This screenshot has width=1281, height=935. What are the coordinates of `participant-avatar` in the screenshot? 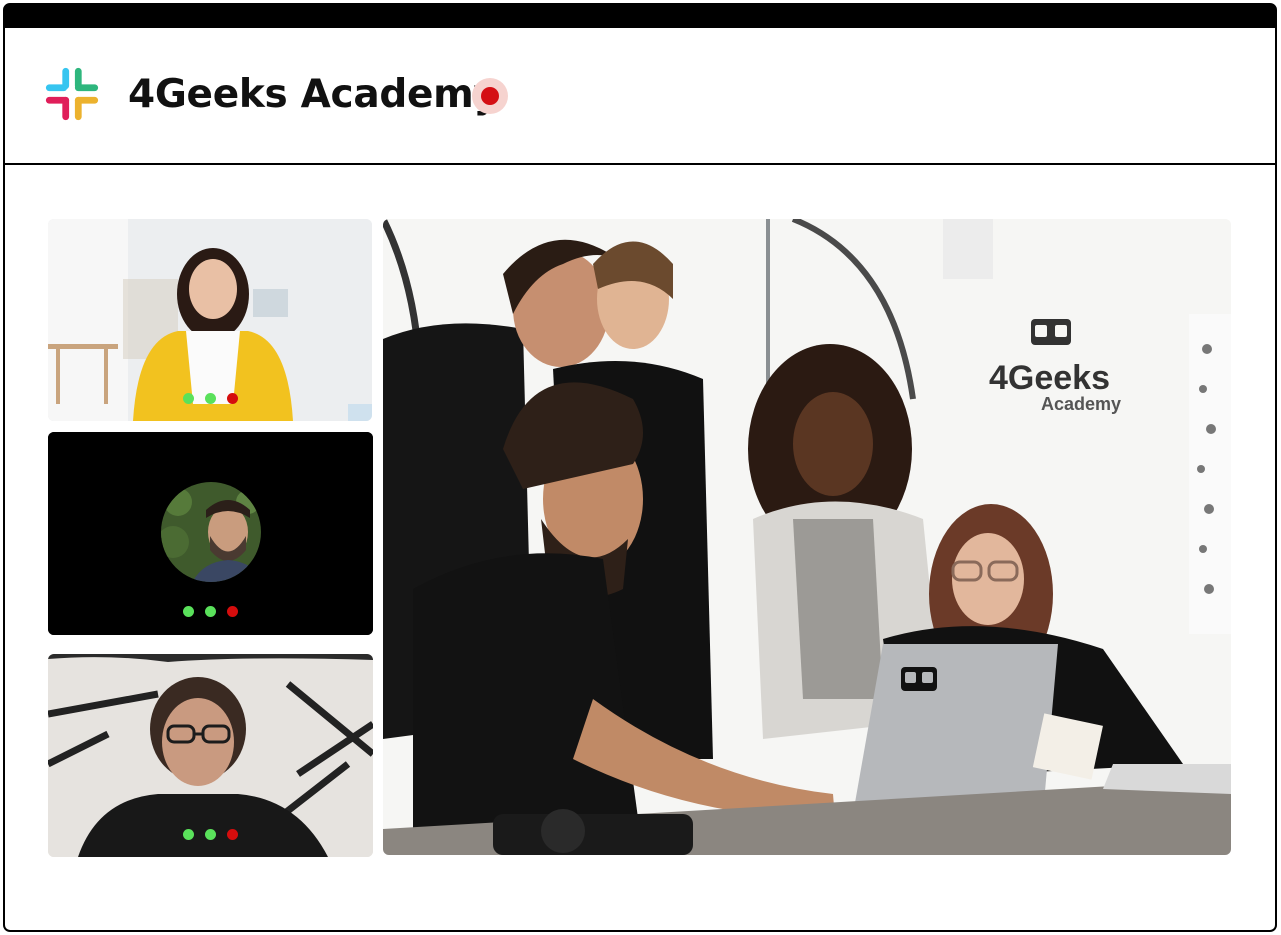 It's located at (210, 533).